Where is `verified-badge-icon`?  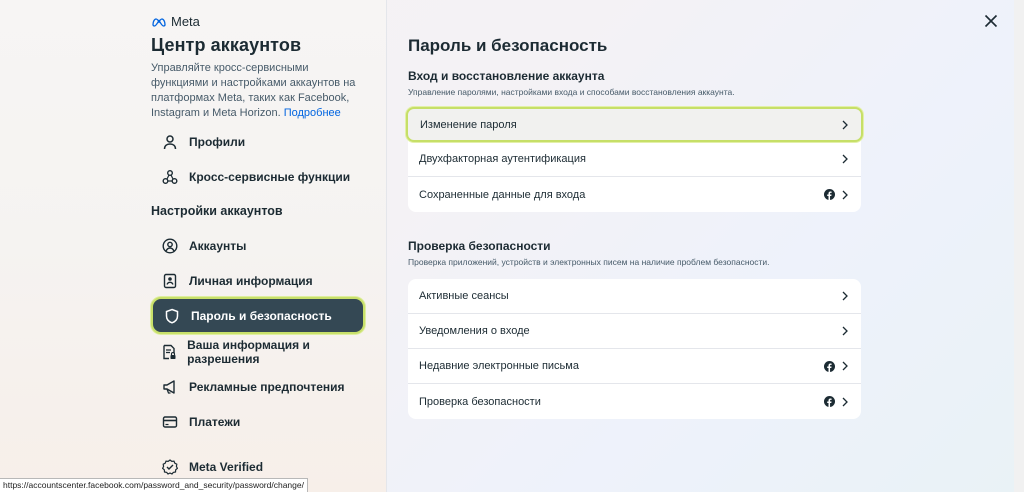 verified-badge-icon is located at coordinates (170, 467).